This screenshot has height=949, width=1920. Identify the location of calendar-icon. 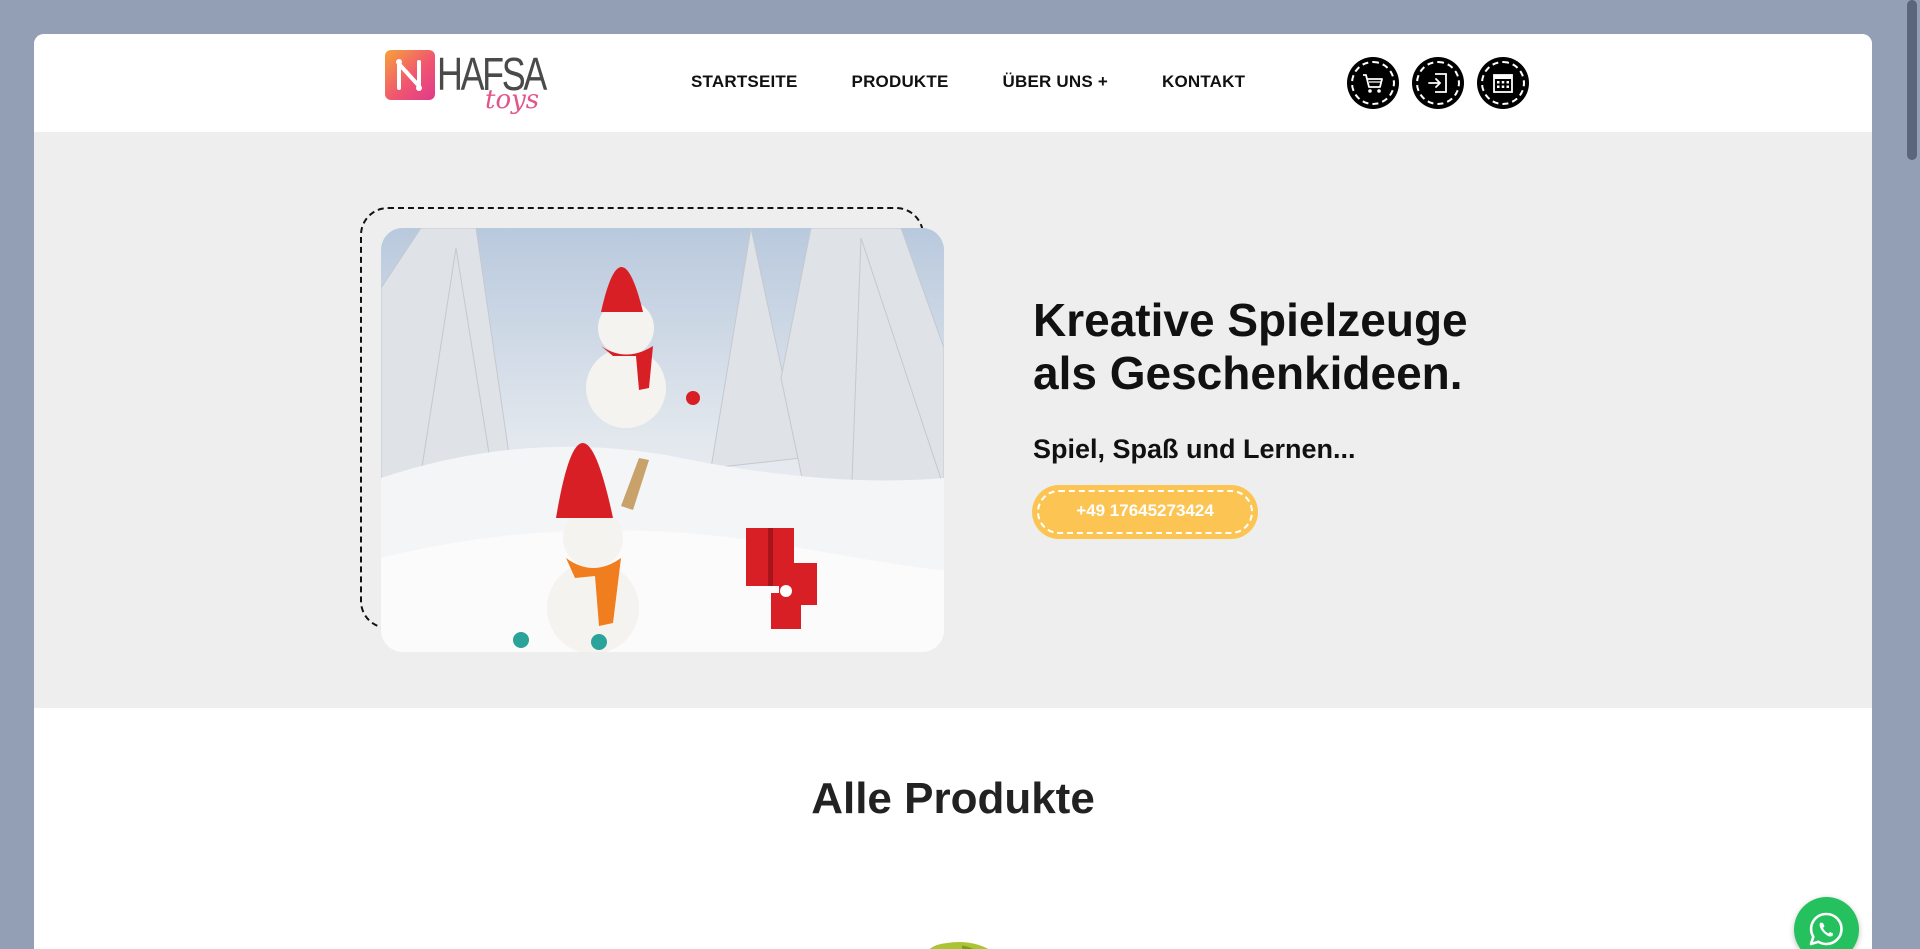
(1503, 83).